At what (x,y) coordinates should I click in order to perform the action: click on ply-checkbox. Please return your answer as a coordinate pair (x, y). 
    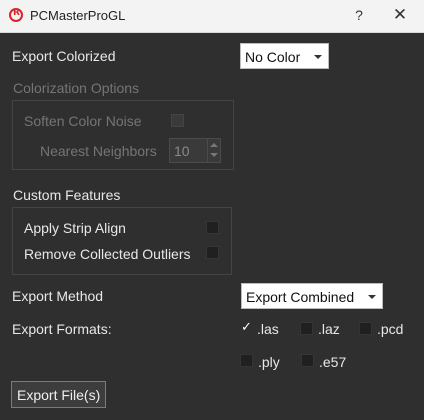
    Looking at the image, I should click on (246, 360).